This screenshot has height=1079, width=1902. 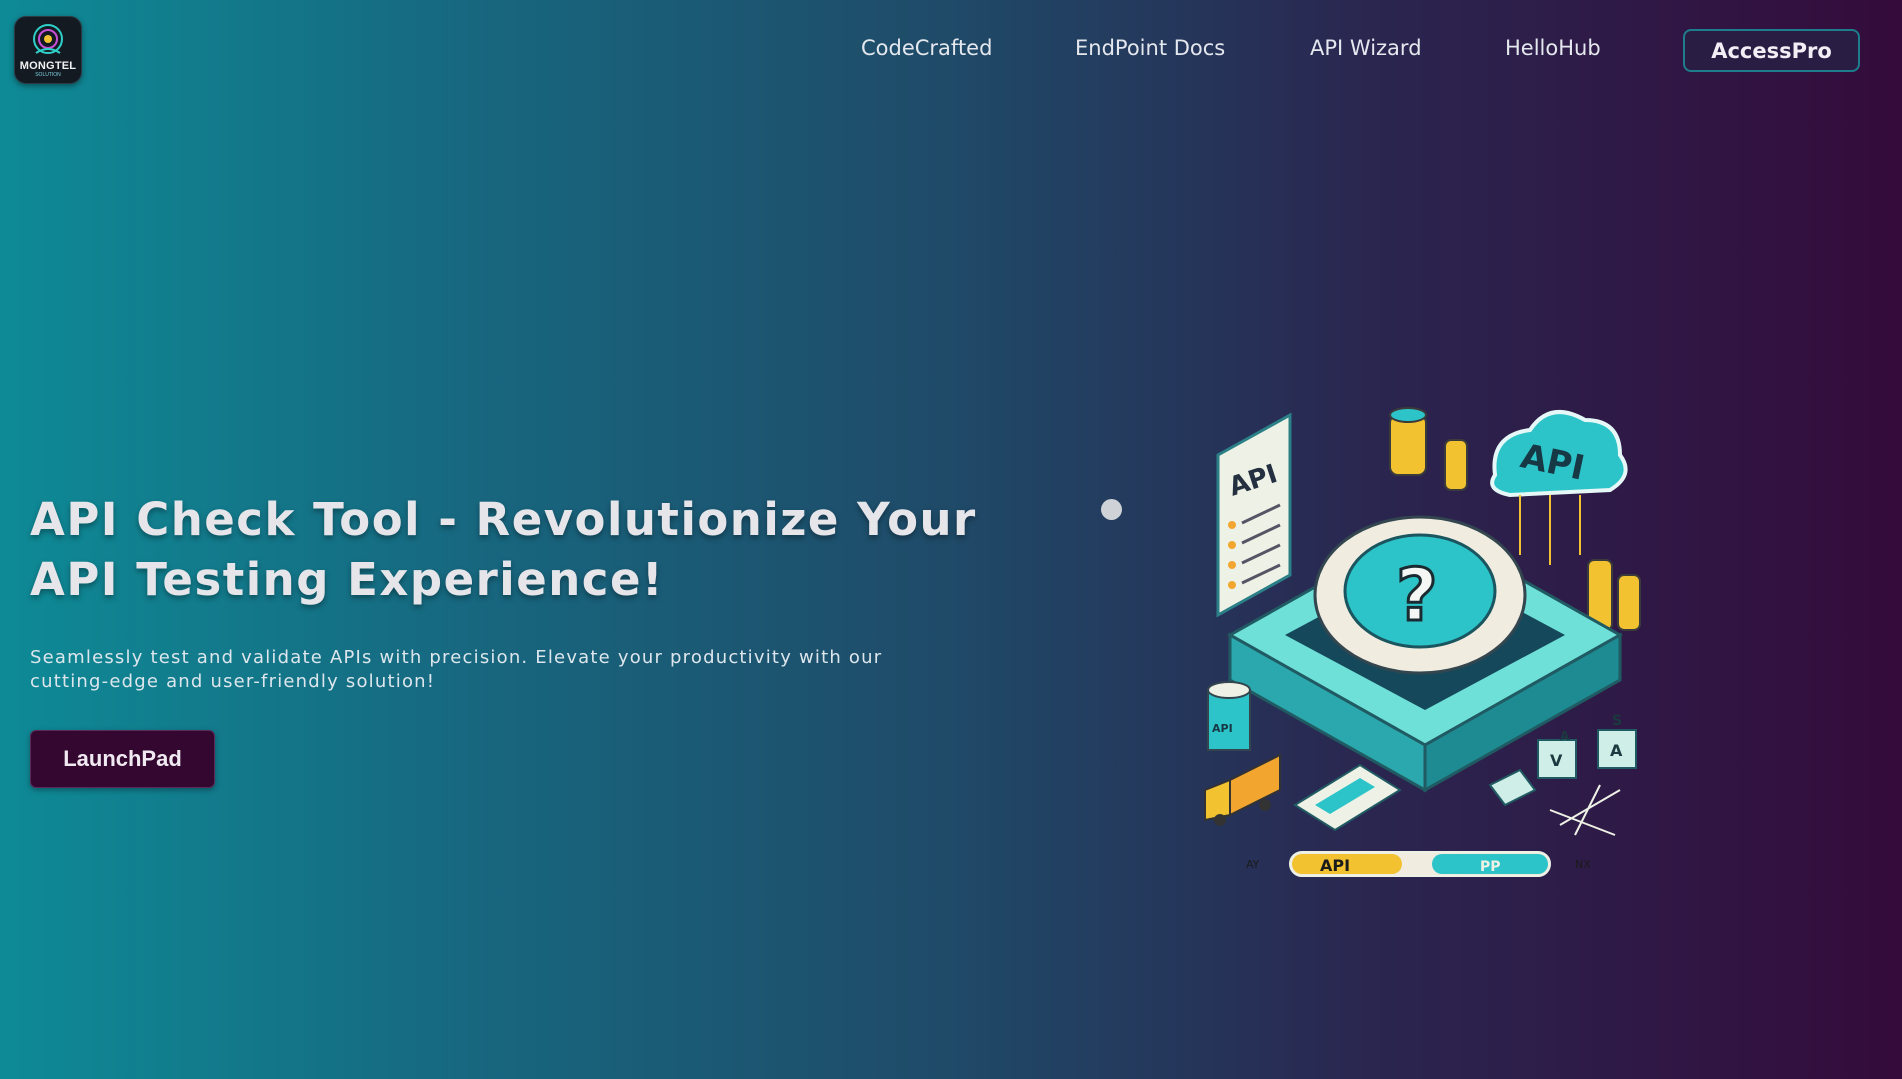 What do you see at coordinates (1253, 864) in the screenshot?
I see `svg-text: AY` at bounding box center [1253, 864].